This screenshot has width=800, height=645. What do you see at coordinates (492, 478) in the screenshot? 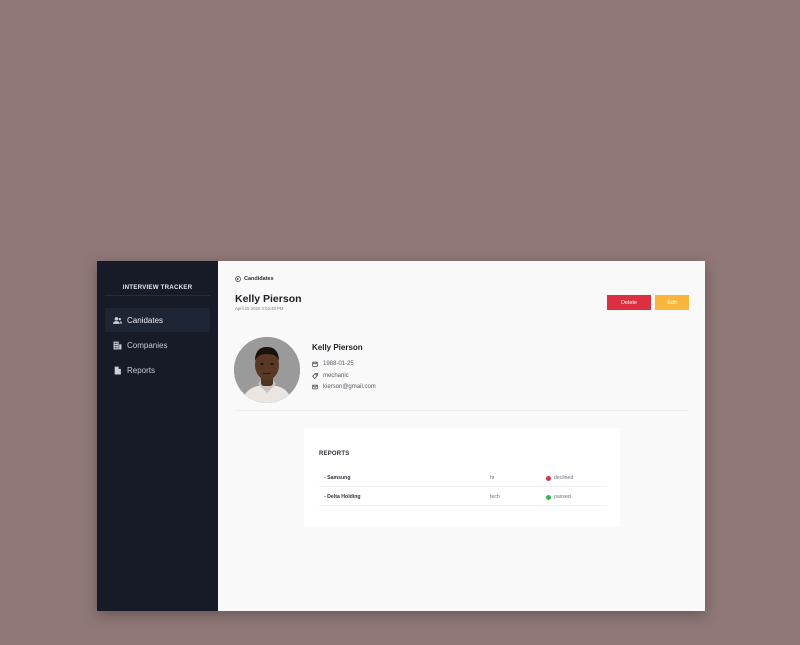
I see `report-stage: hr` at bounding box center [492, 478].